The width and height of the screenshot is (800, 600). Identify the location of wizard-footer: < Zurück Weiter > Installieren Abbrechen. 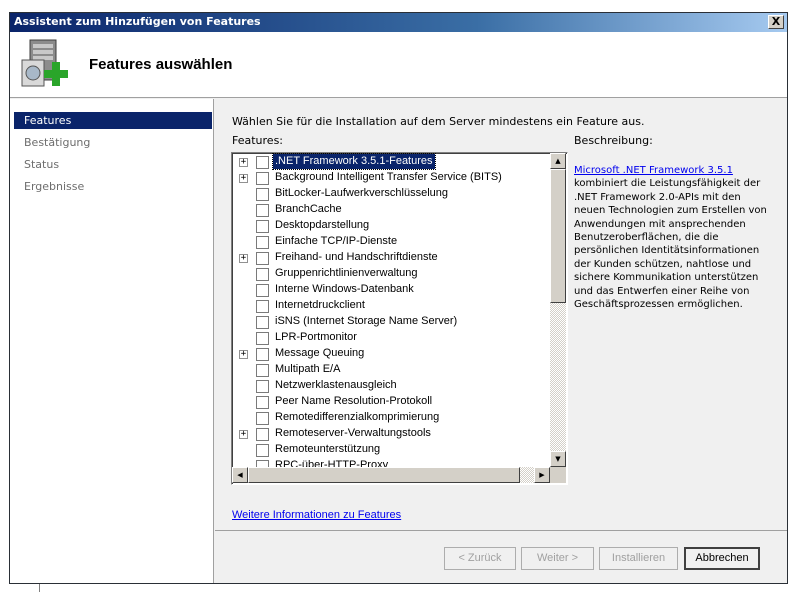
(501, 556).